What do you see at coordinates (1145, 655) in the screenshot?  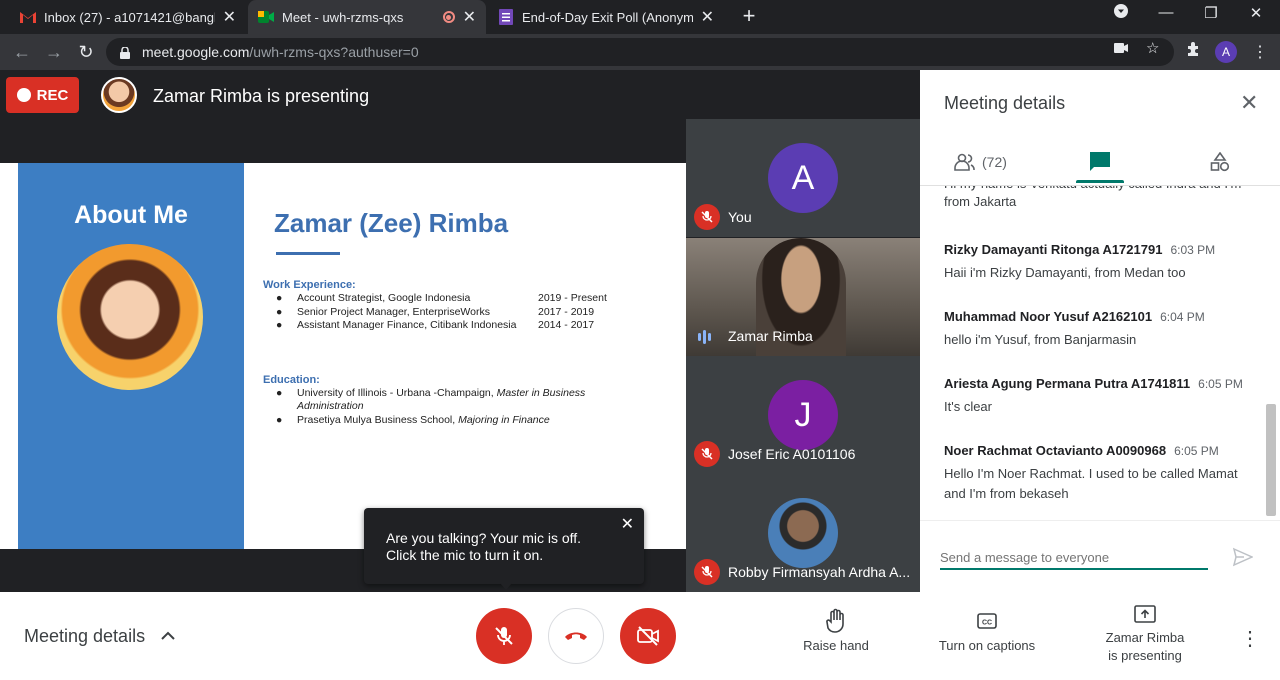 I see `presenting-label-line2: is presenting` at bounding box center [1145, 655].